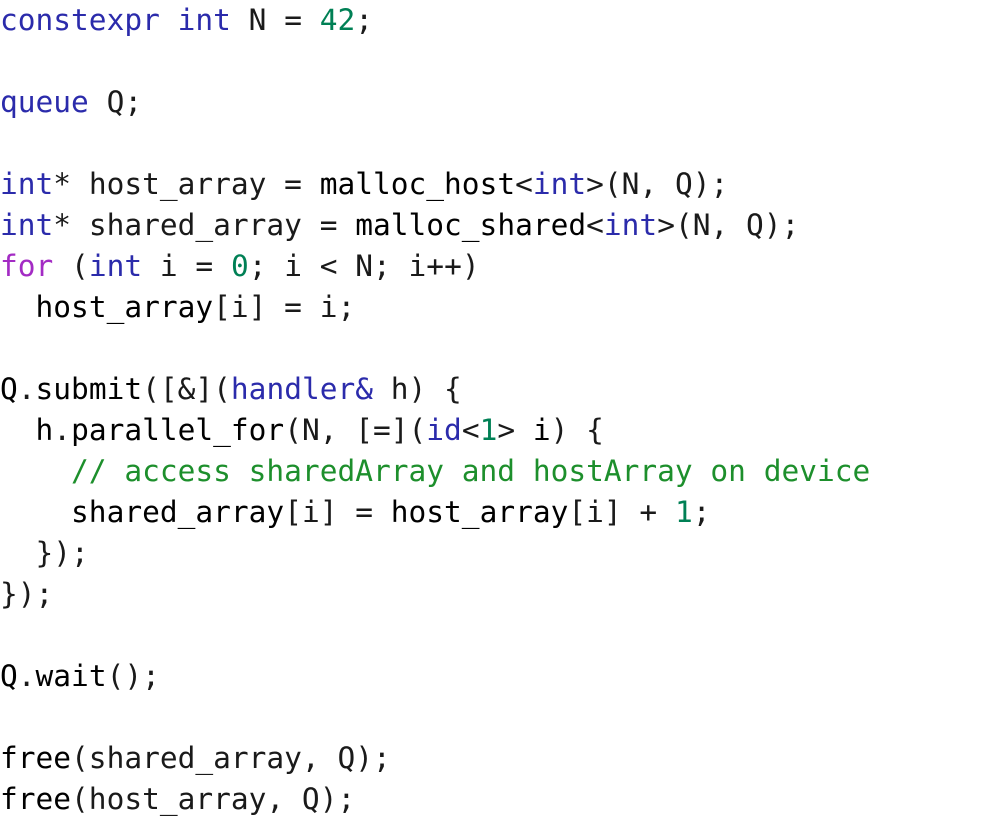 Image resolution: width=984 pixels, height=825 pixels. What do you see at coordinates (492, 307) in the screenshot?
I see `code-line: host_array[i] = i;` at bounding box center [492, 307].